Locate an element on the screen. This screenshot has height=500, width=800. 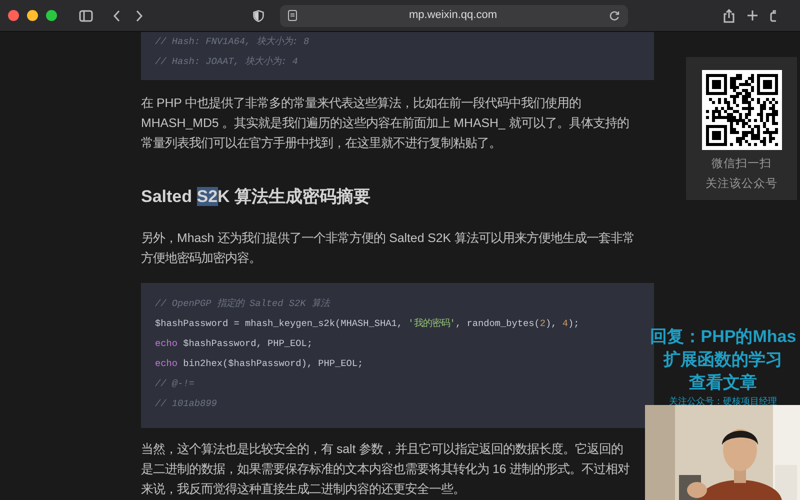
address-bar: mp.weixin.qq.com is located at coordinates (454, 15).